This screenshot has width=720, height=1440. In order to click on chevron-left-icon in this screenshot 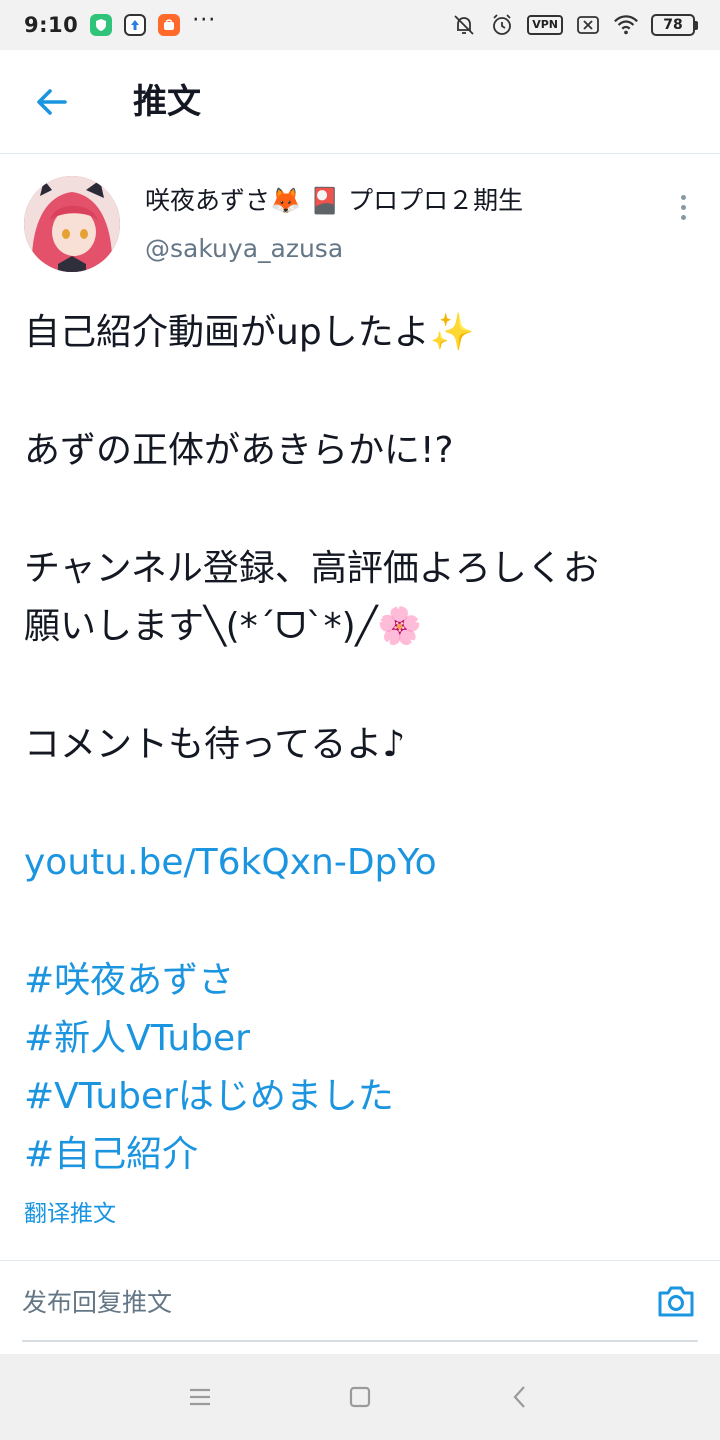, I will do `click(519, 1397)`.